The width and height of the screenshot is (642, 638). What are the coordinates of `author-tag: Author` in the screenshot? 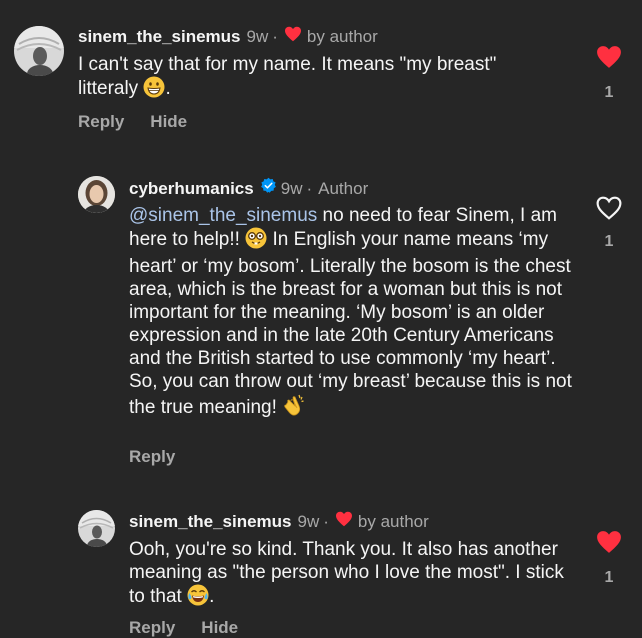 It's located at (343, 188).